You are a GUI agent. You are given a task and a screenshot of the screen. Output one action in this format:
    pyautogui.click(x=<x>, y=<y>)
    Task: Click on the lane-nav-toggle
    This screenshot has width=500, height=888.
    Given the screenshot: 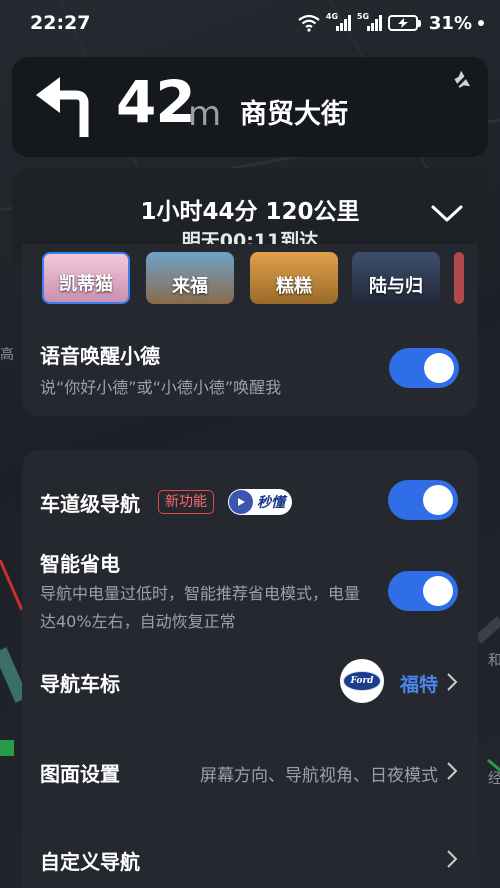 What is the action you would take?
    pyautogui.click(x=423, y=500)
    